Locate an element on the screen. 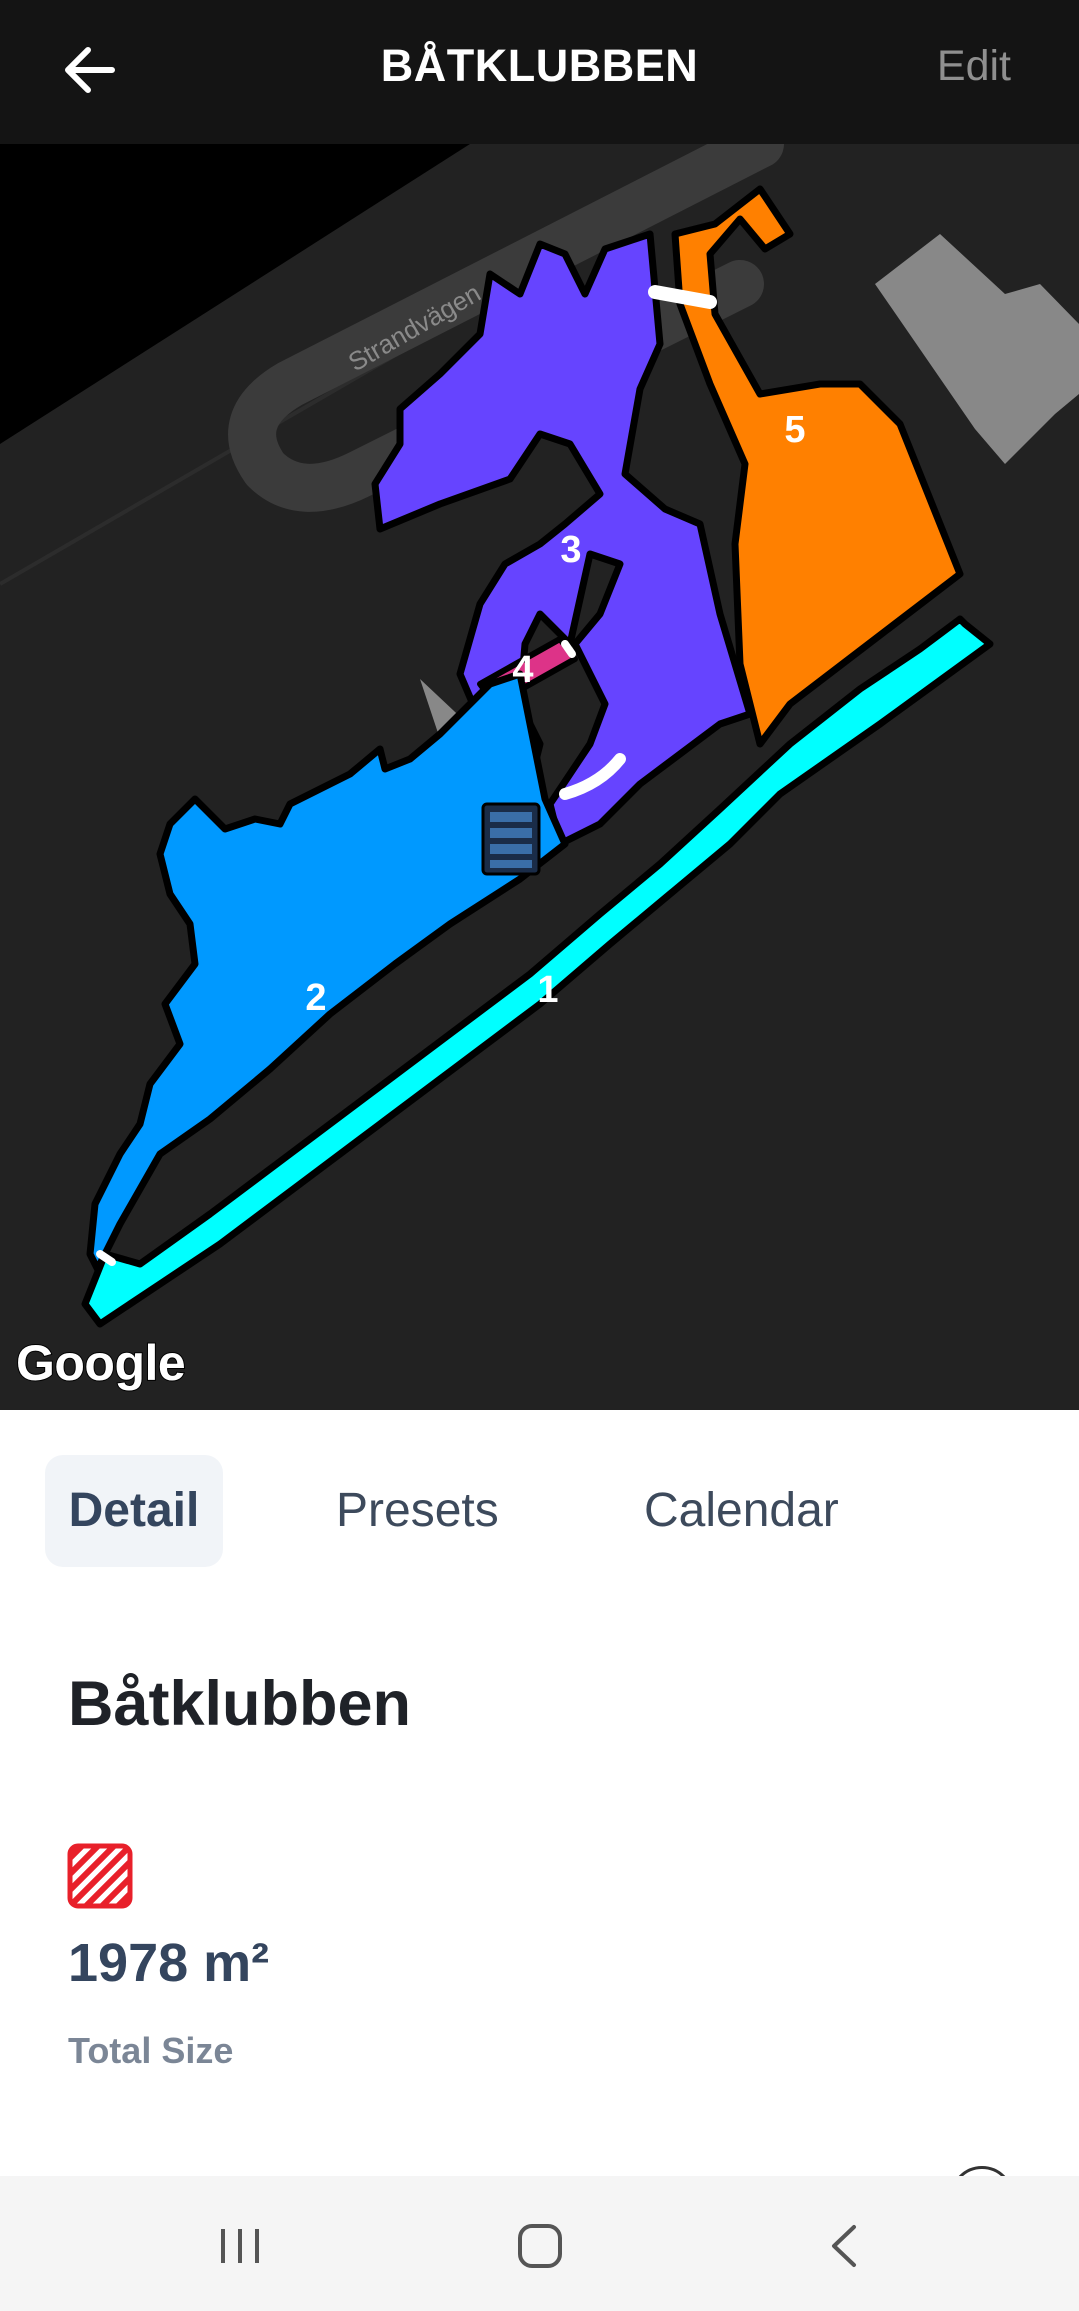  zone-3-label: 3 is located at coordinates (570, 550).